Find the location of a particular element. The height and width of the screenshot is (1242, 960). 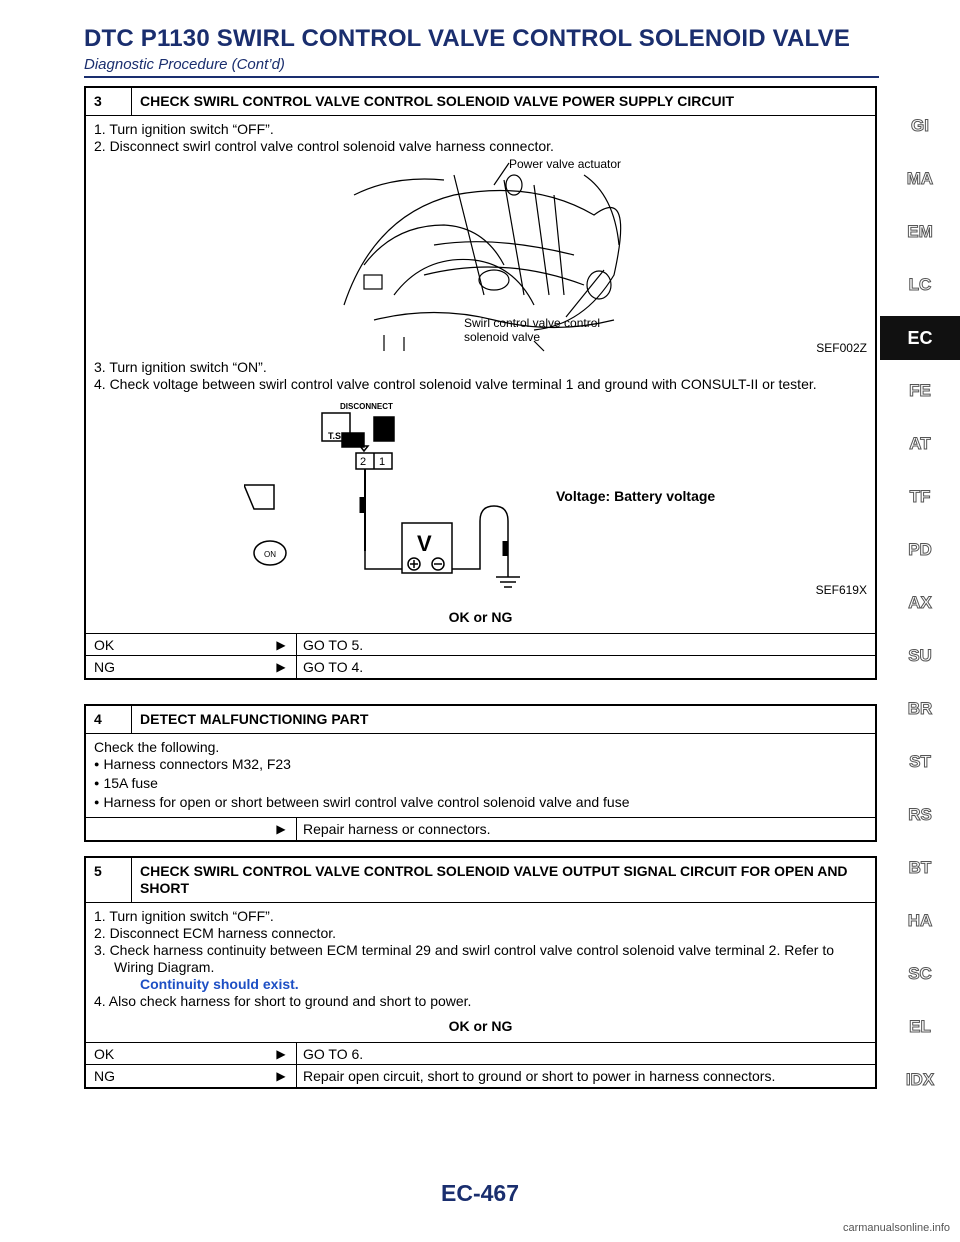

tab-rs: RS is located at coordinates (920, 815).